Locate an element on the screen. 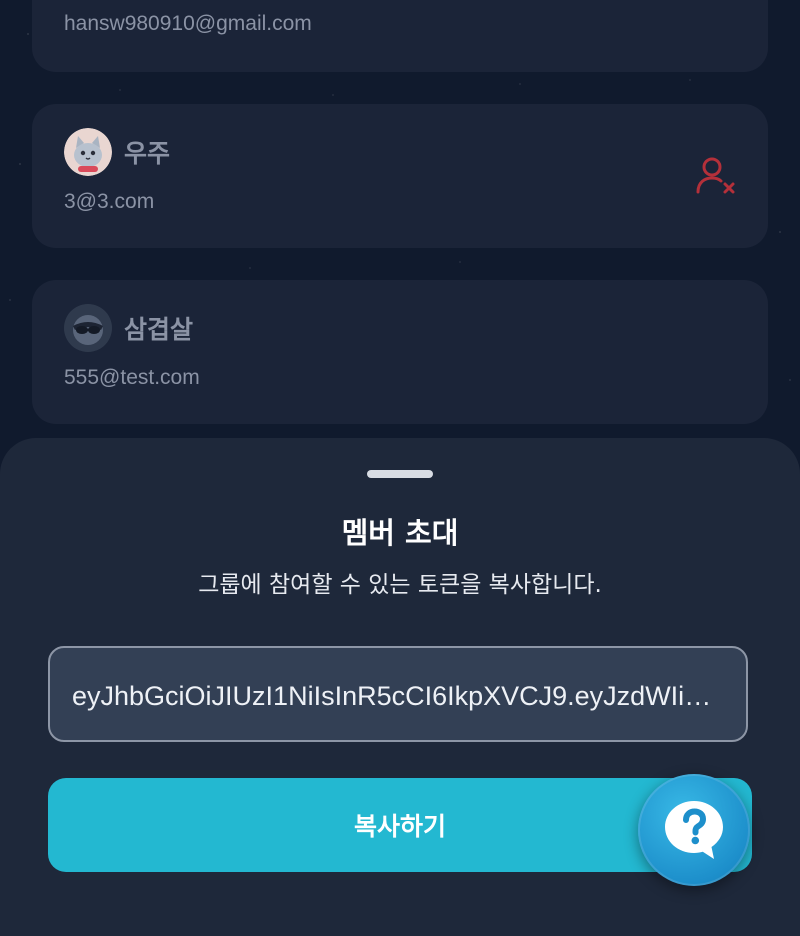 The width and height of the screenshot is (800, 936). sheet-title: 멤버 초대 is located at coordinates (400, 533).